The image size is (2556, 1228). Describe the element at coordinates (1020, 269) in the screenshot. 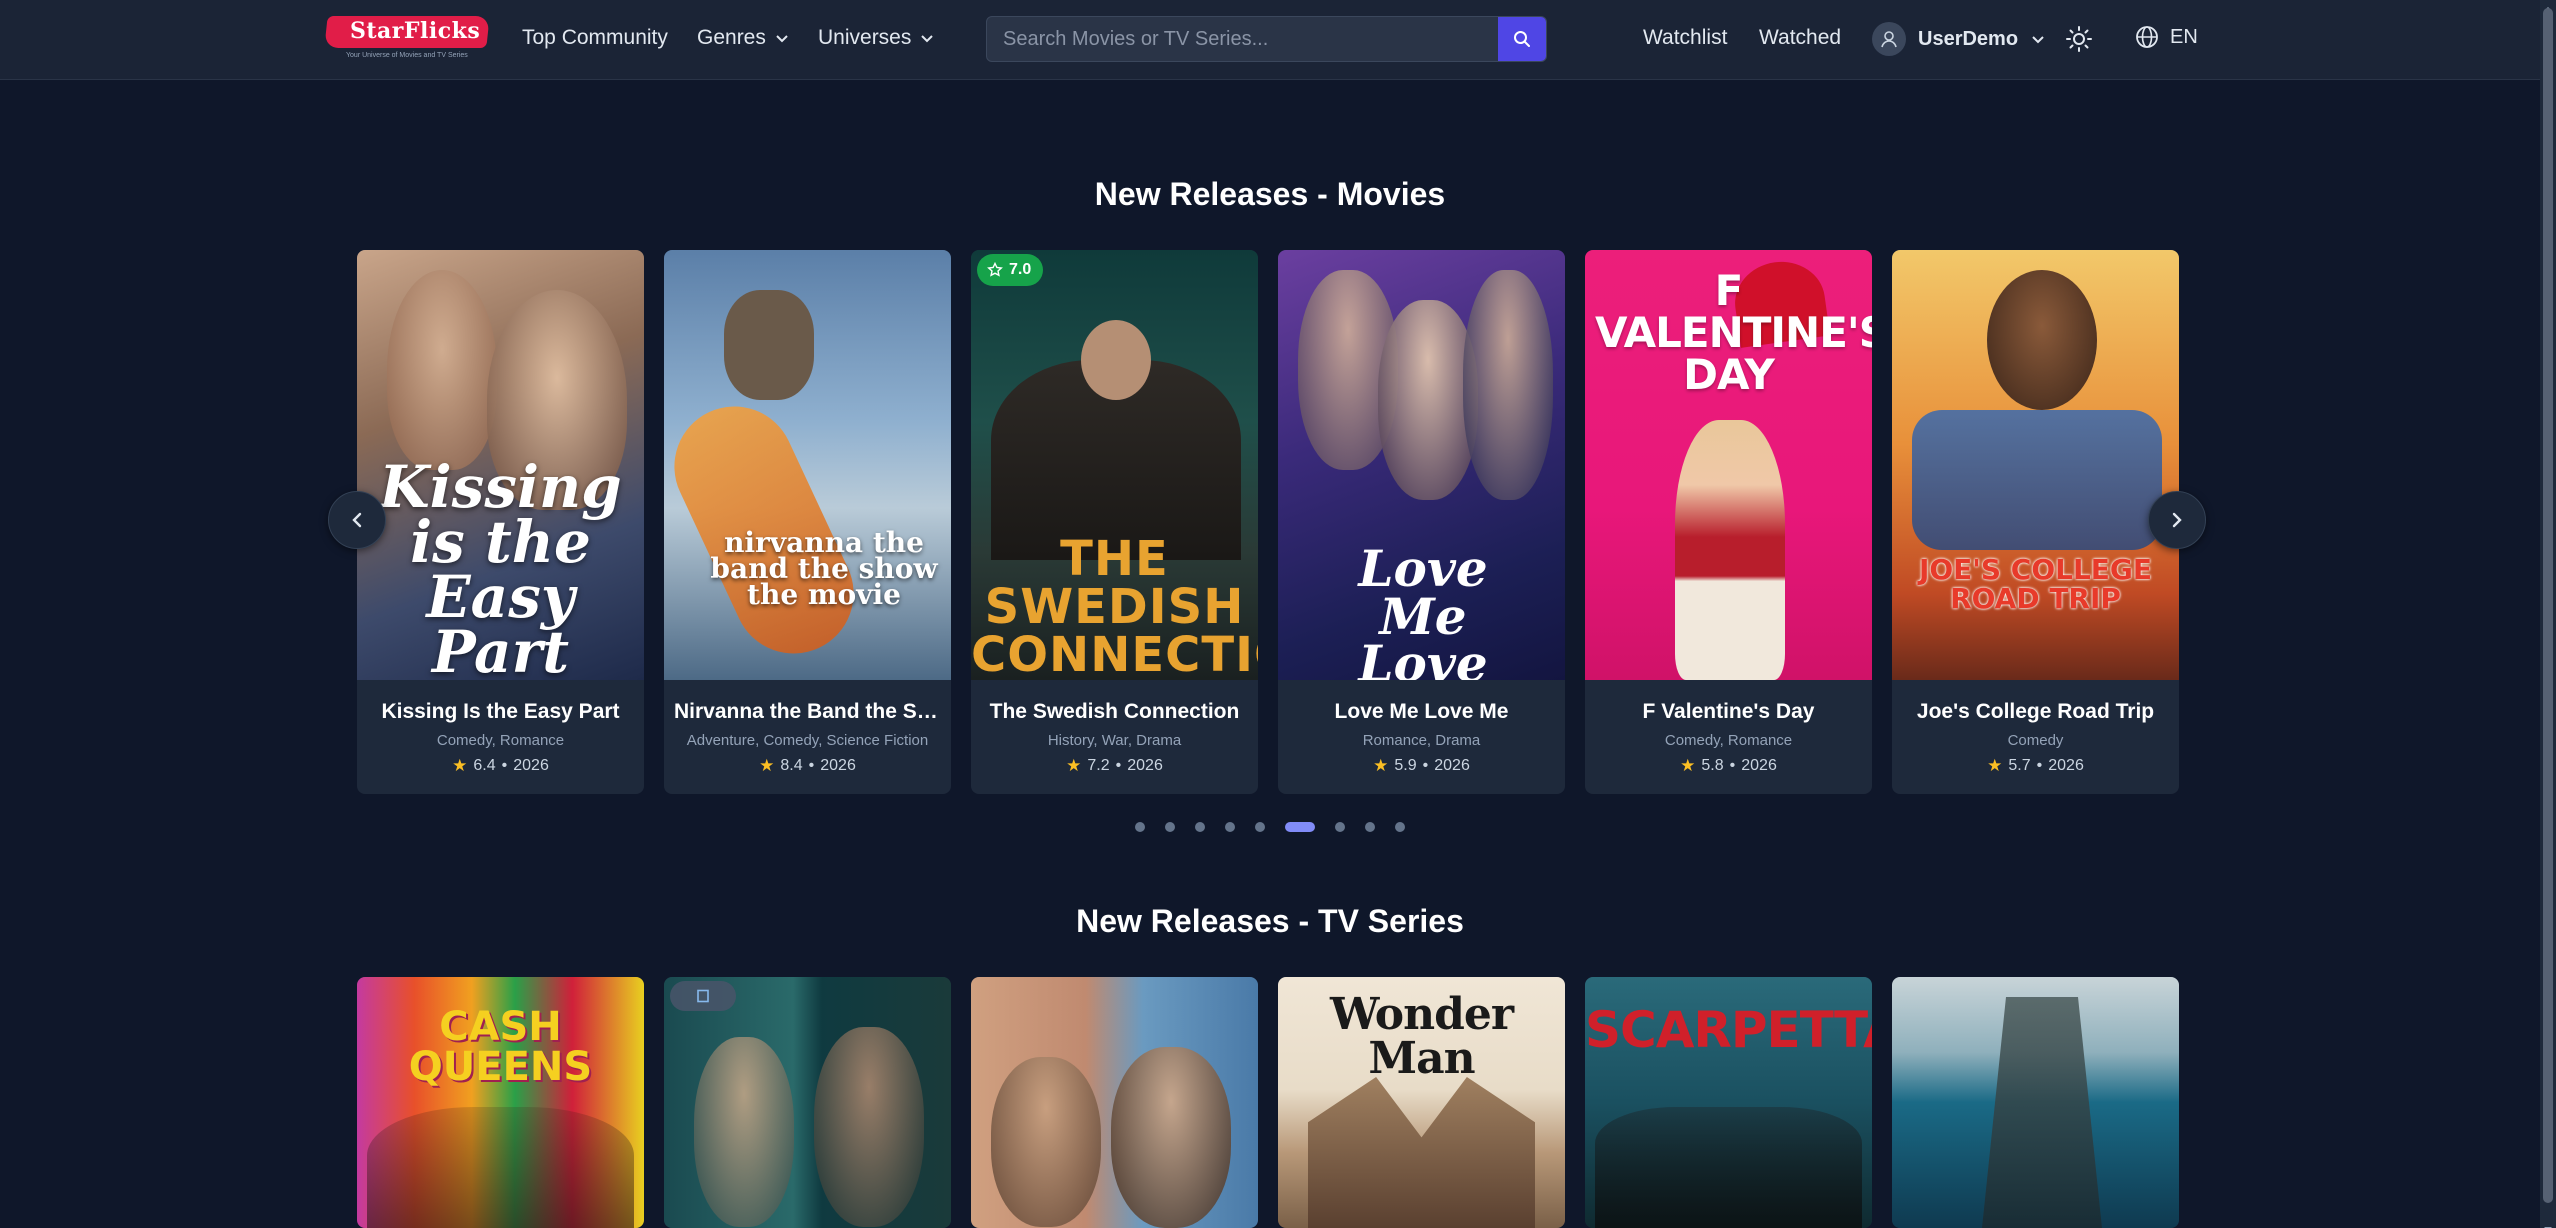

I see `rating-badge-value: 7.0` at that location.